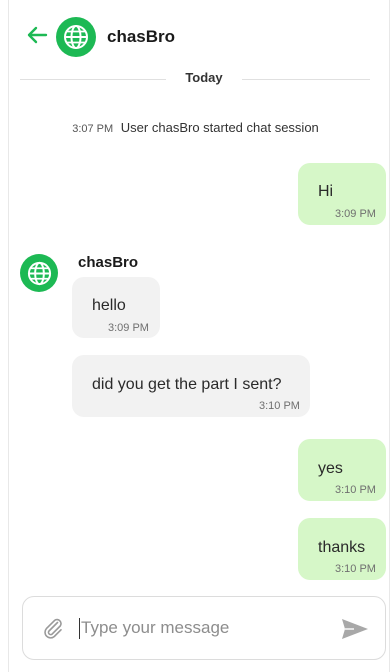  What do you see at coordinates (201, 628) in the screenshot?
I see `message-input` at bounding box center [201, 628].